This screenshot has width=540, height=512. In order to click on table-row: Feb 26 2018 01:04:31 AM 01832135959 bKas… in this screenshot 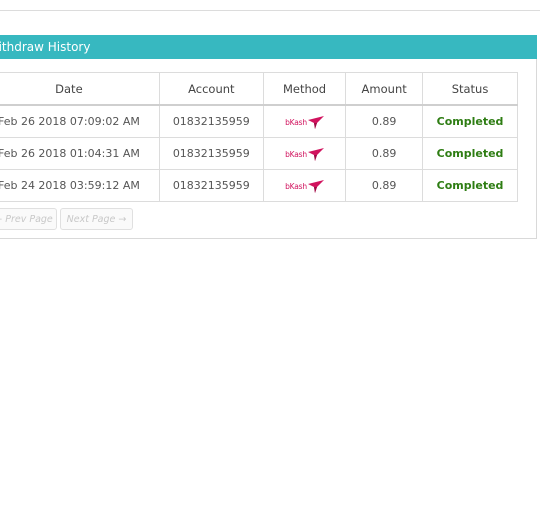, I will do `click(259, 153)`.